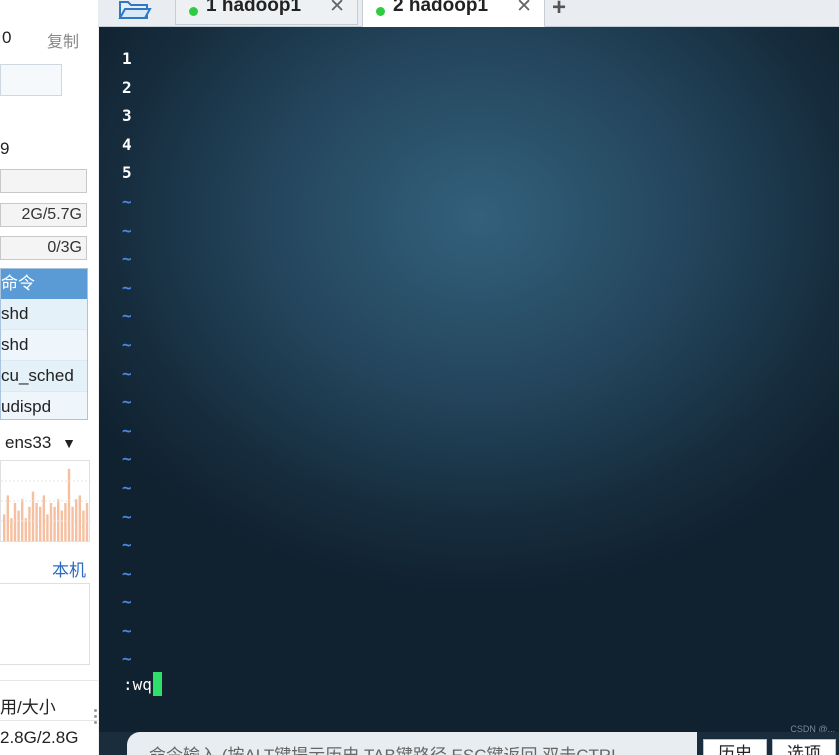 This screenshot has width=839, height=755. What do you see at coordinates (43, 215) in the screenshot?
I see `memory-bar: 2G/5.7G` at bounding box center [43, 215].